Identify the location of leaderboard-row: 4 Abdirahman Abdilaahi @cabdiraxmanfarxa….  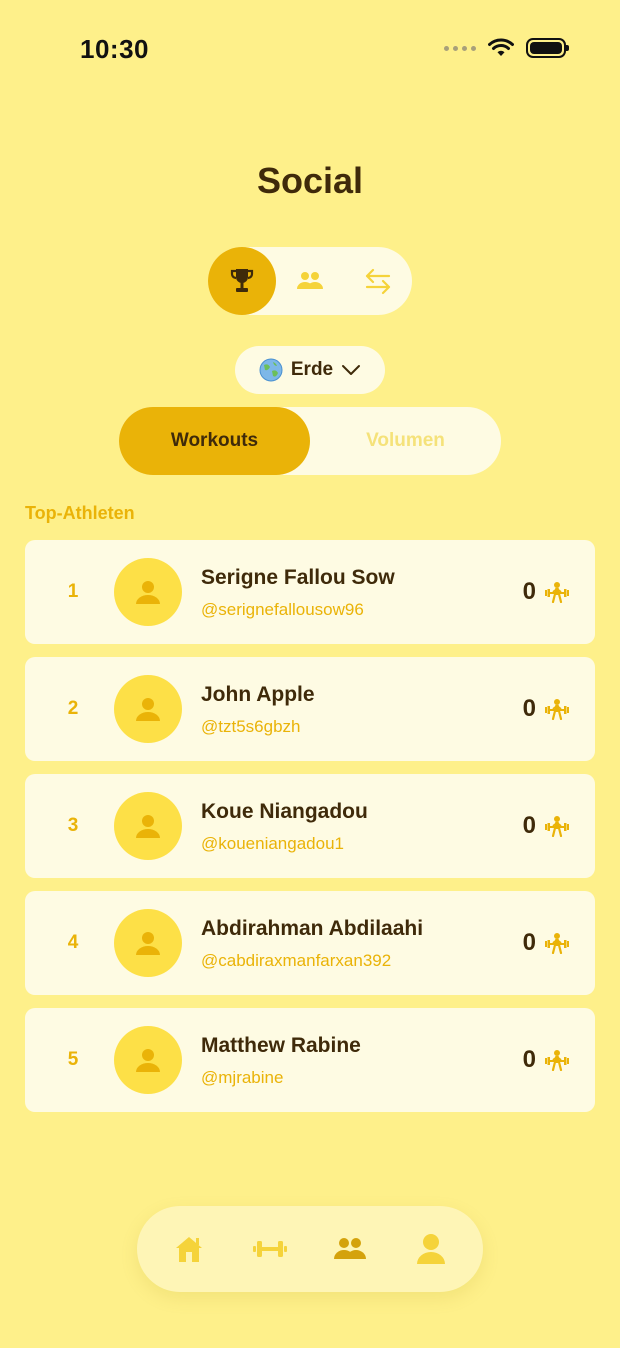
(310, 943).